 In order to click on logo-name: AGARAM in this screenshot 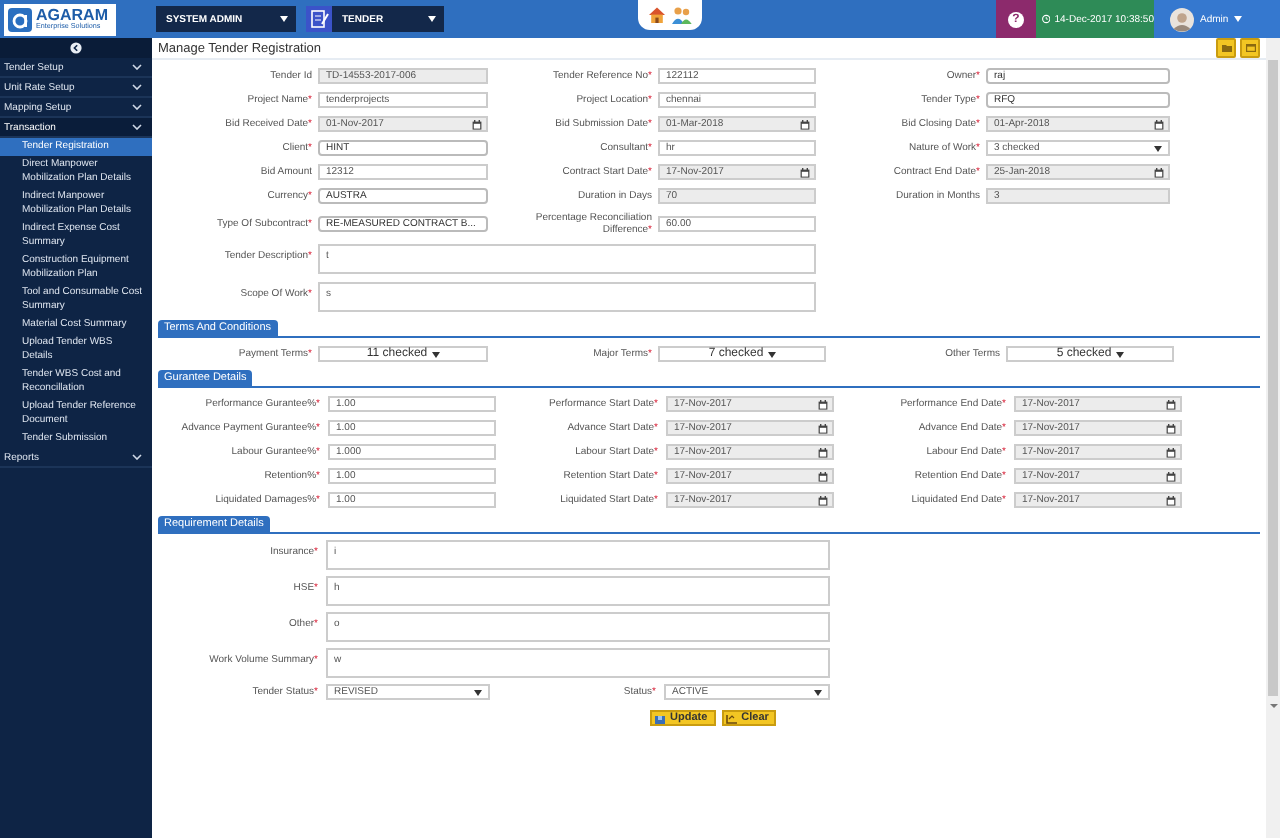, I will do `click(72, 15)`.